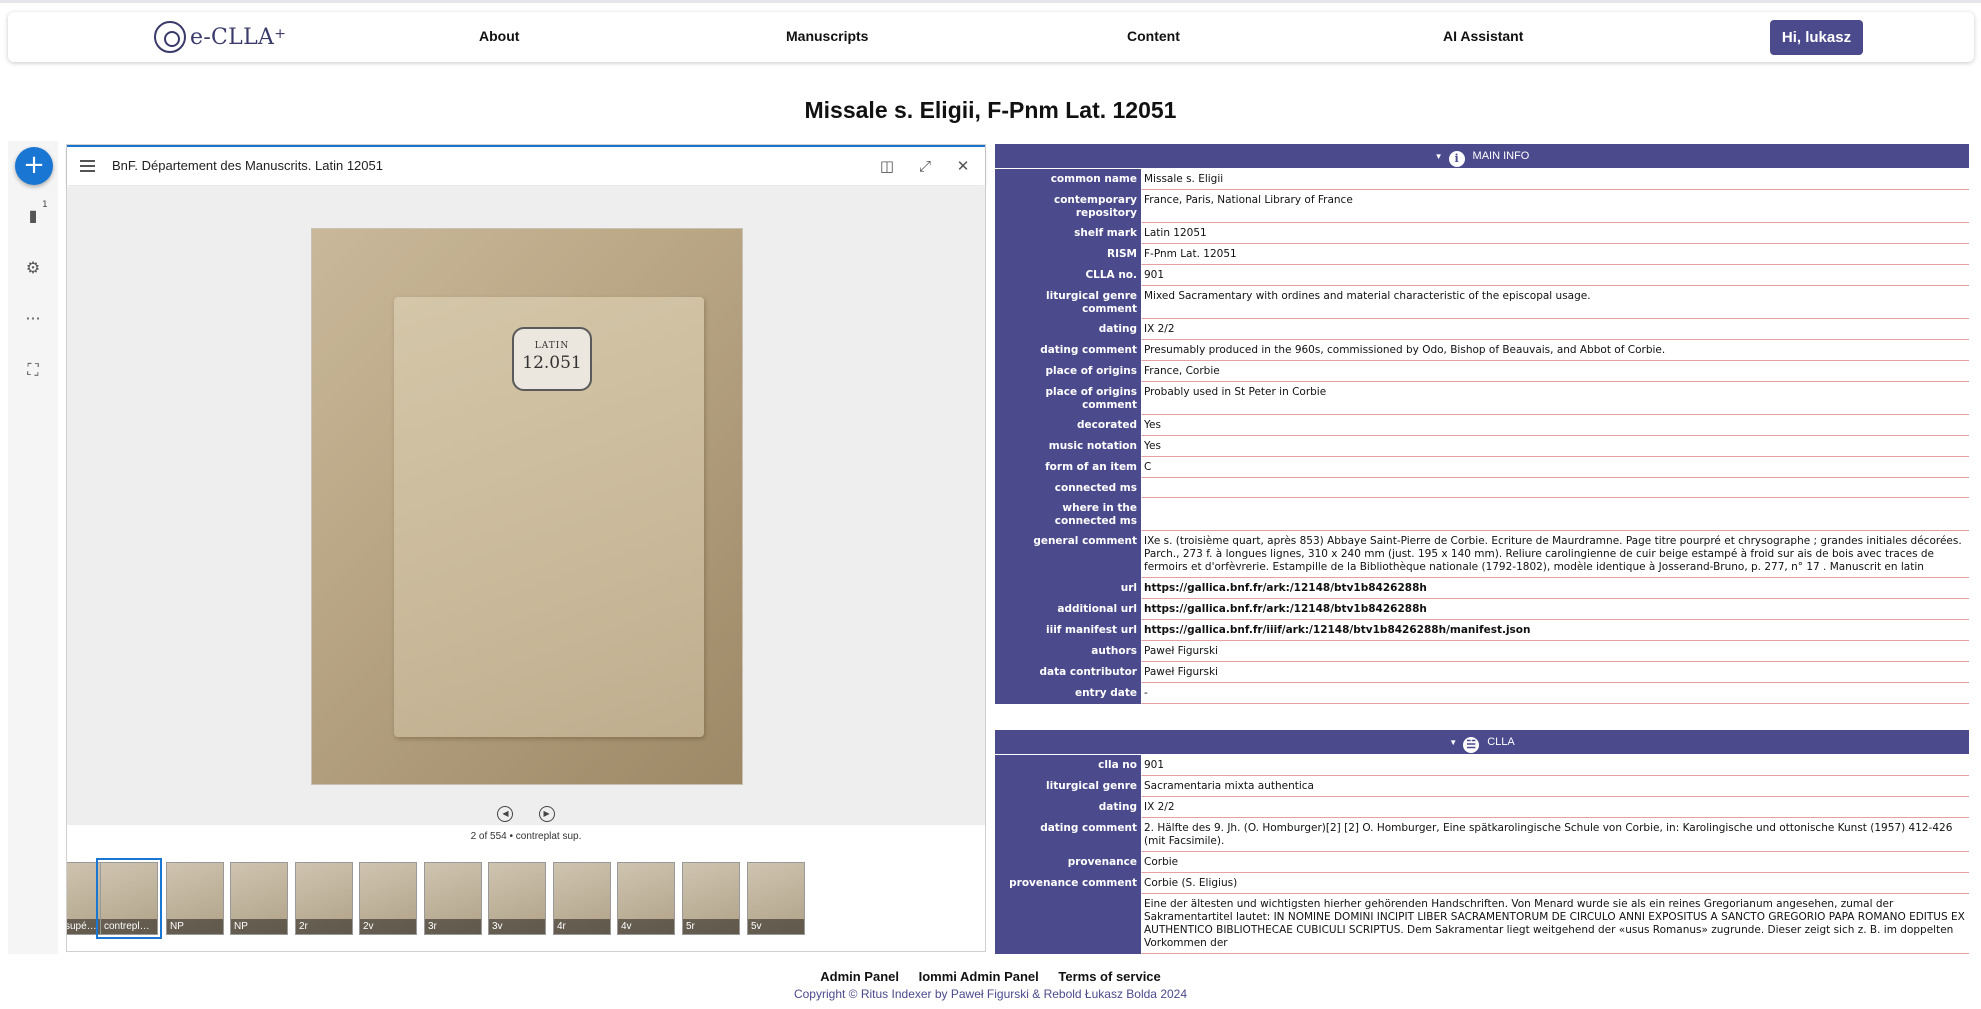 The height and width of the screenshot is (1009, 1981). I want to click on field-label: CLLA no., so click(1068, 275).